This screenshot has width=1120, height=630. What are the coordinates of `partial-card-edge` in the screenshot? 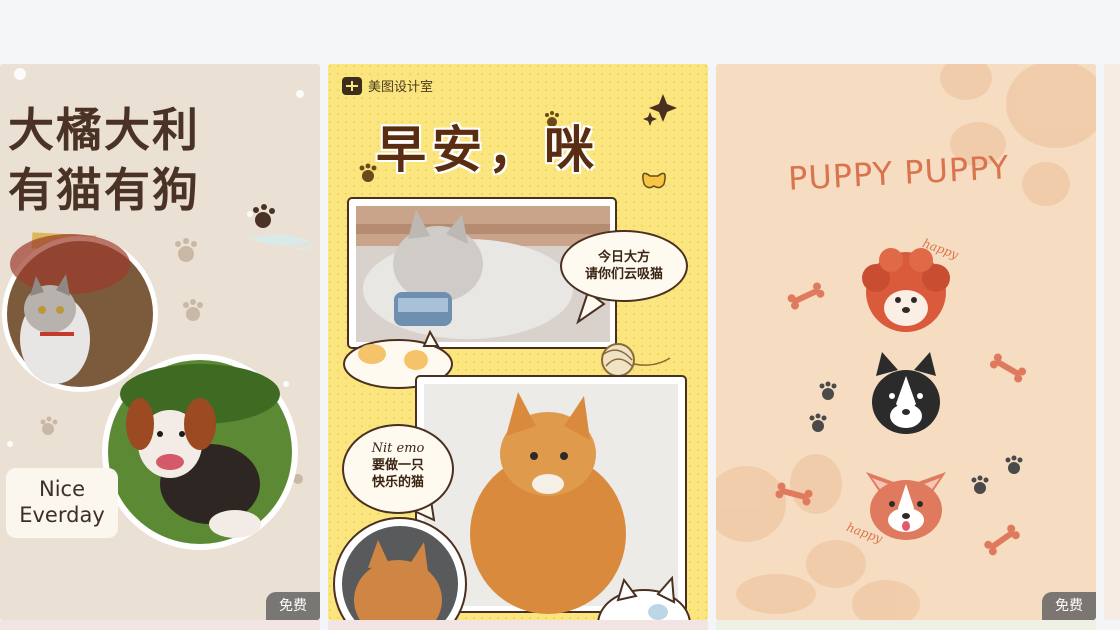 It's located at (1112, 342).